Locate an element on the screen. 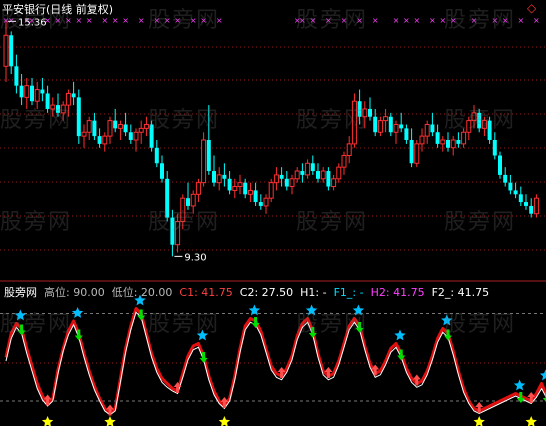  legend-f2: F2_: 41.75 is located at coordinates (460, 292).